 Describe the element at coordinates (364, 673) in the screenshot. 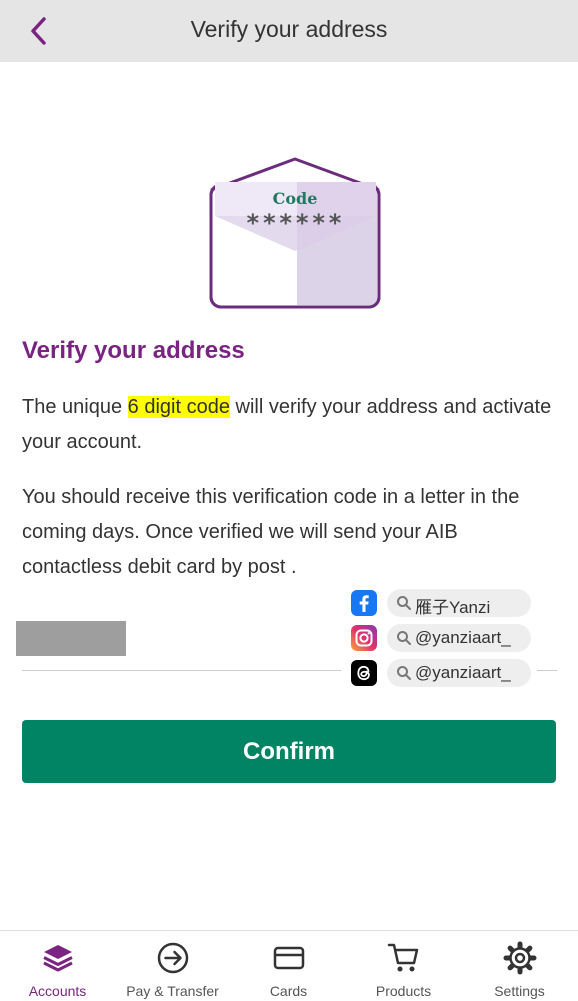

I see `threads-icon` at that location.